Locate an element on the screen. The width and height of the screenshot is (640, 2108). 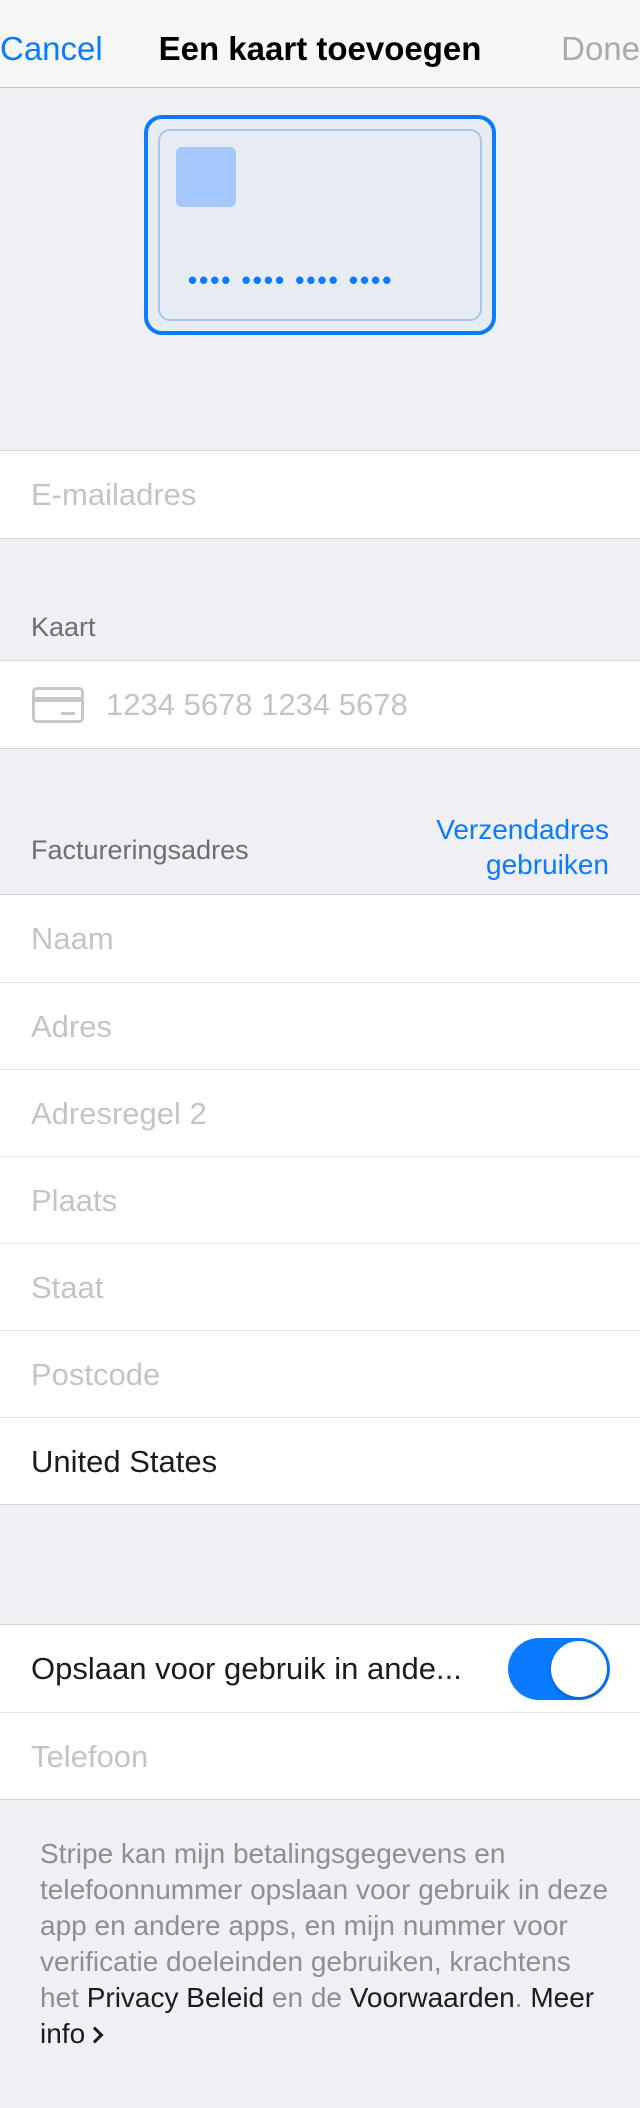
navigation-bar: Een kaart toevoegen Cancel Done is located at coordinates (320, 44).